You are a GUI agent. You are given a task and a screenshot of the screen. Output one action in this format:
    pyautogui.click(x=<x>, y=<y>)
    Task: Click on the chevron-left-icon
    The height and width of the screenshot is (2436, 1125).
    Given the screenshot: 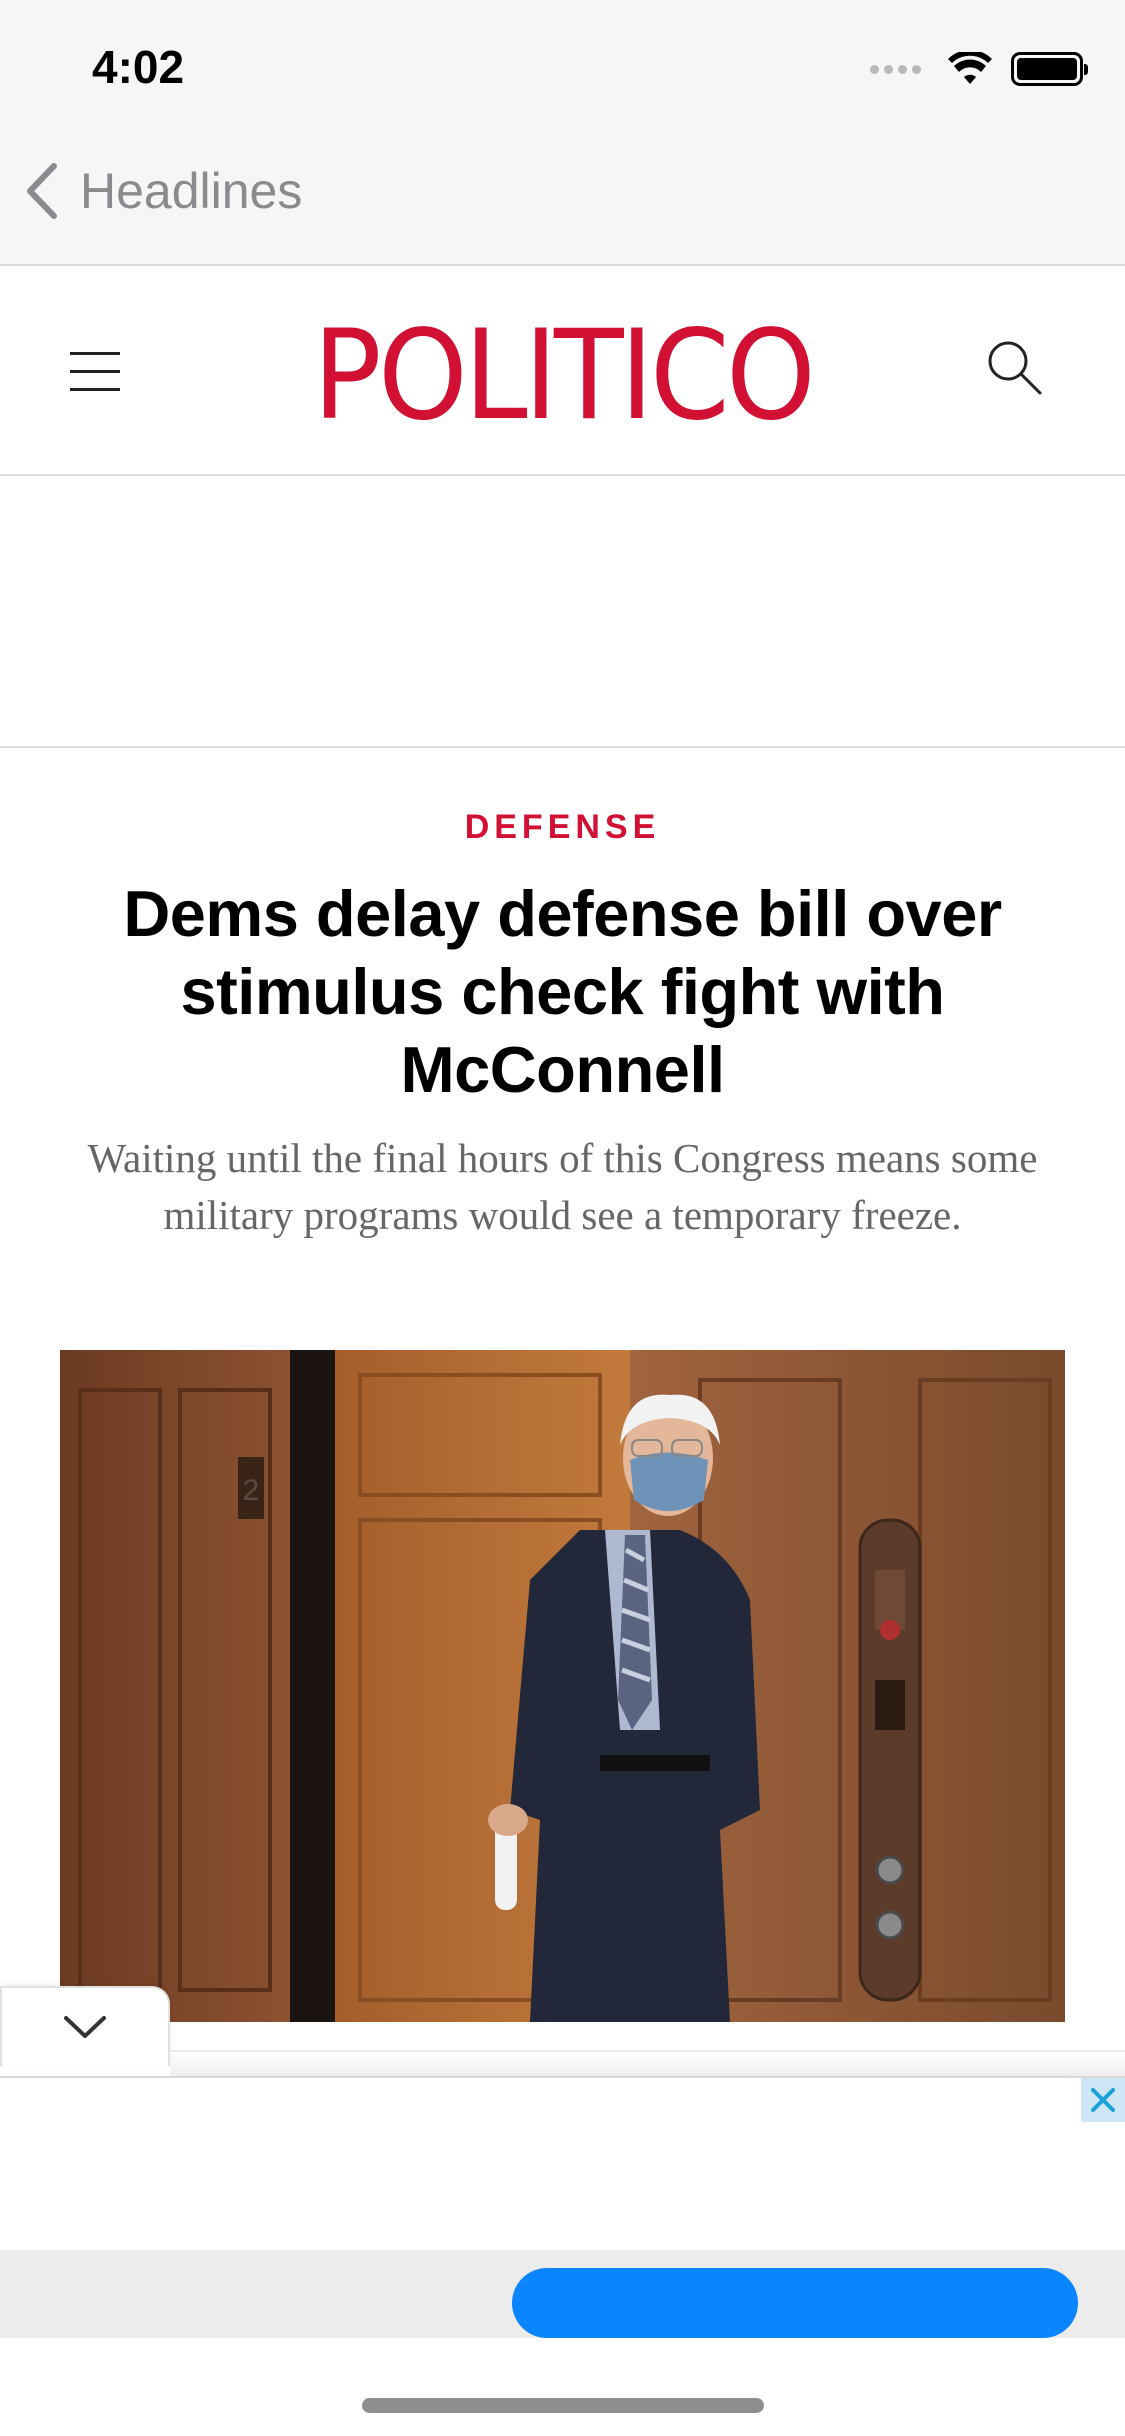 What is the action you would take?
    pyautogui.click(x=42, y=191)
    